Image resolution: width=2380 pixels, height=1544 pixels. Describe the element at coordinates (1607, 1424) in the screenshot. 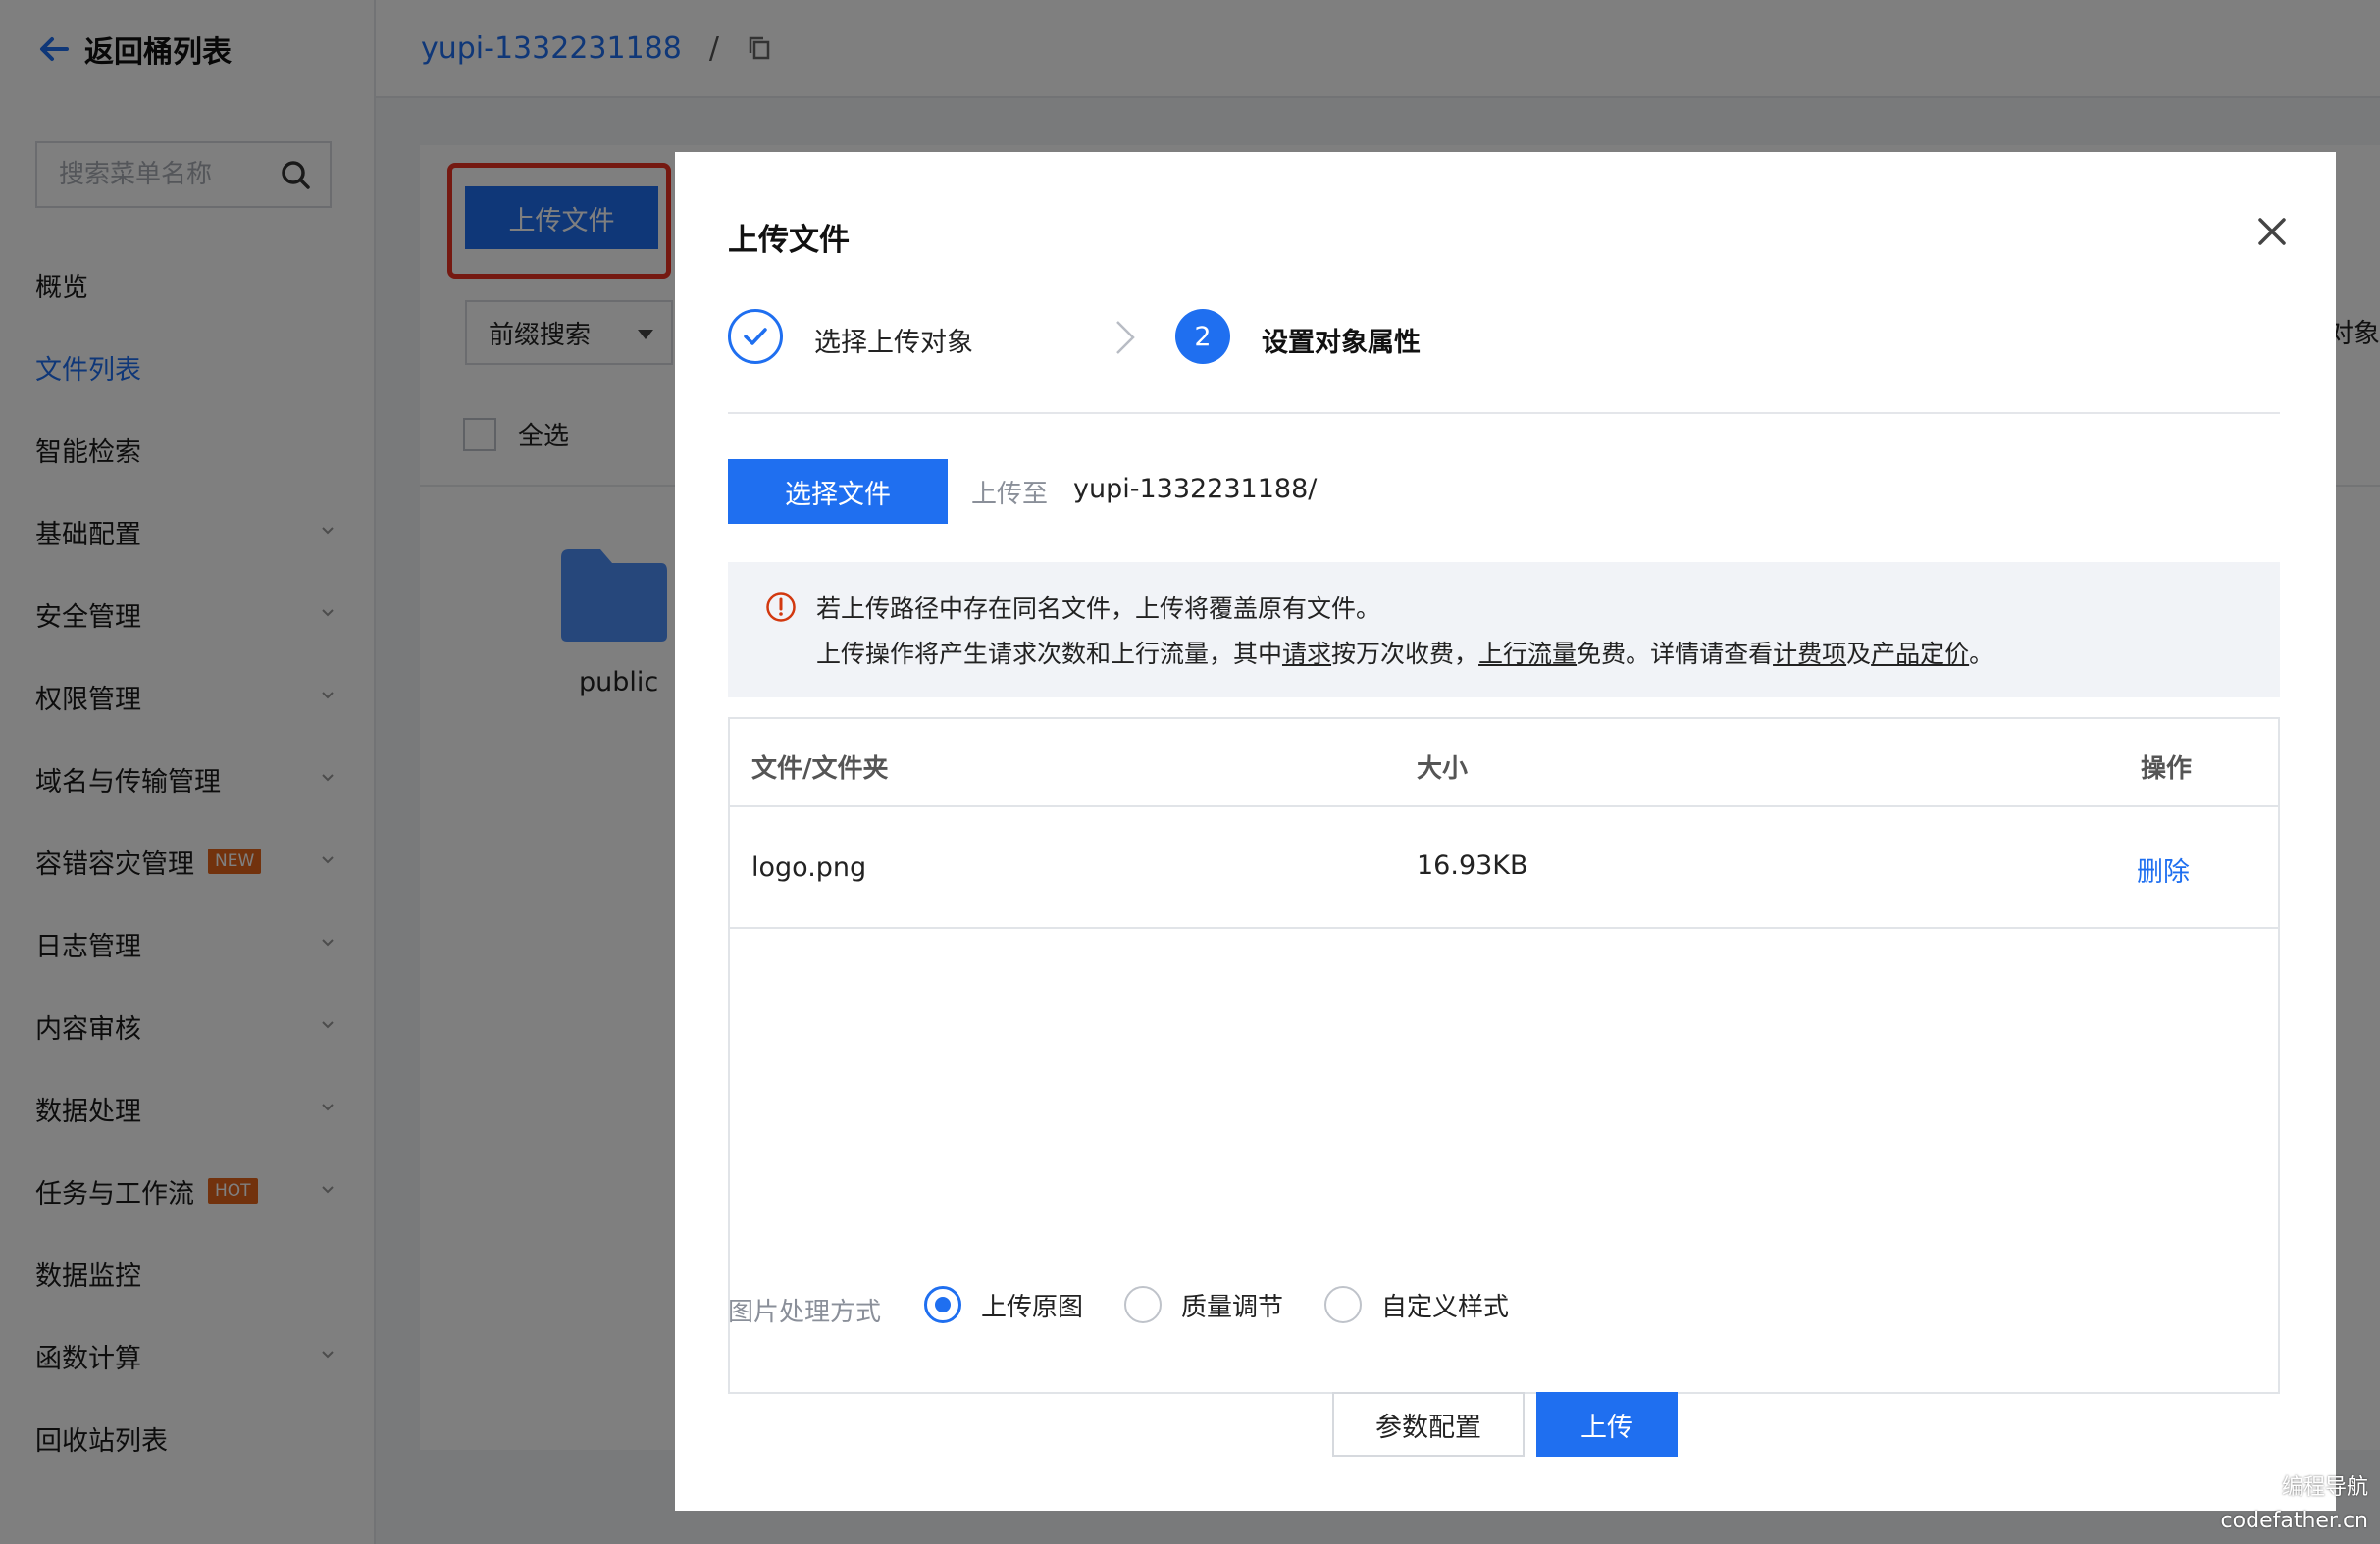

I see `upload-submit-button: 上传` at that location.